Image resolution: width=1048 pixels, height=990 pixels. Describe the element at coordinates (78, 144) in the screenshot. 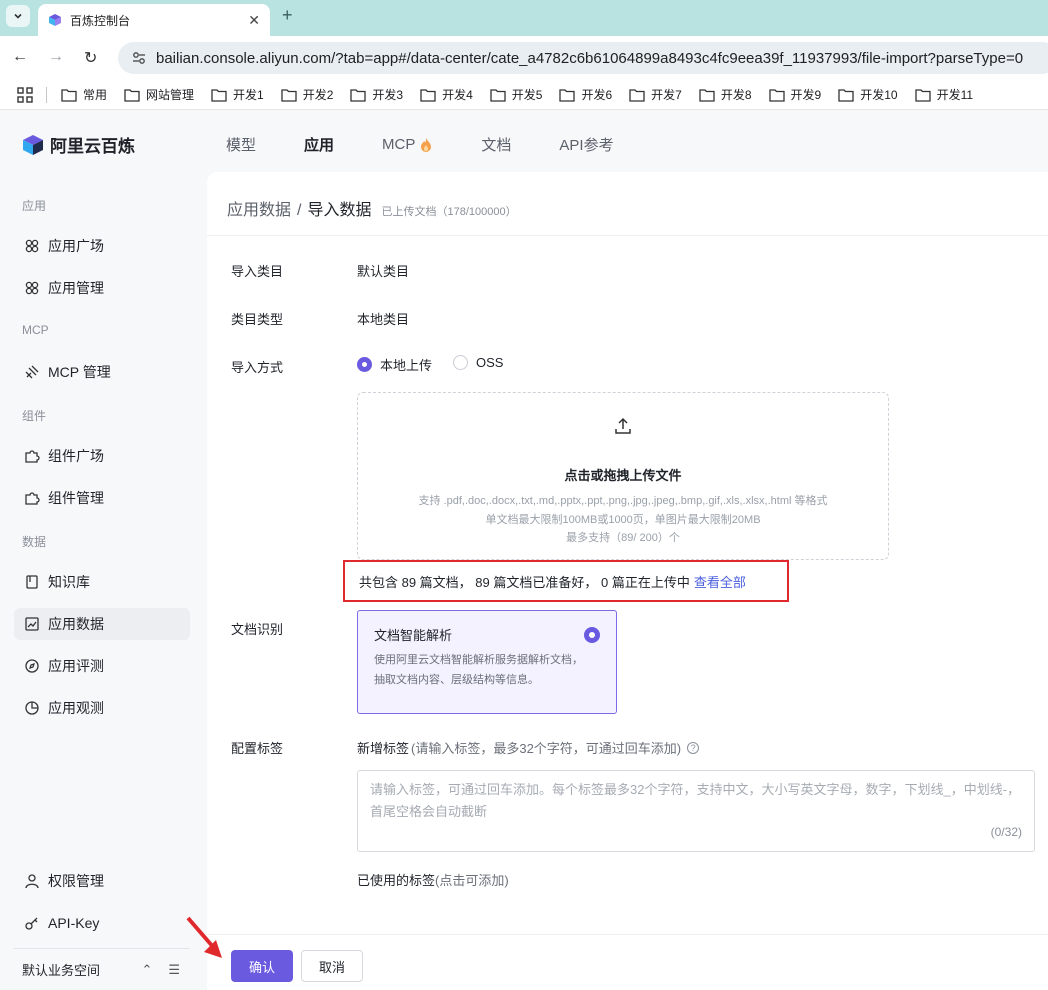

I see `brand-logo: 阿里云百炼` at that location.